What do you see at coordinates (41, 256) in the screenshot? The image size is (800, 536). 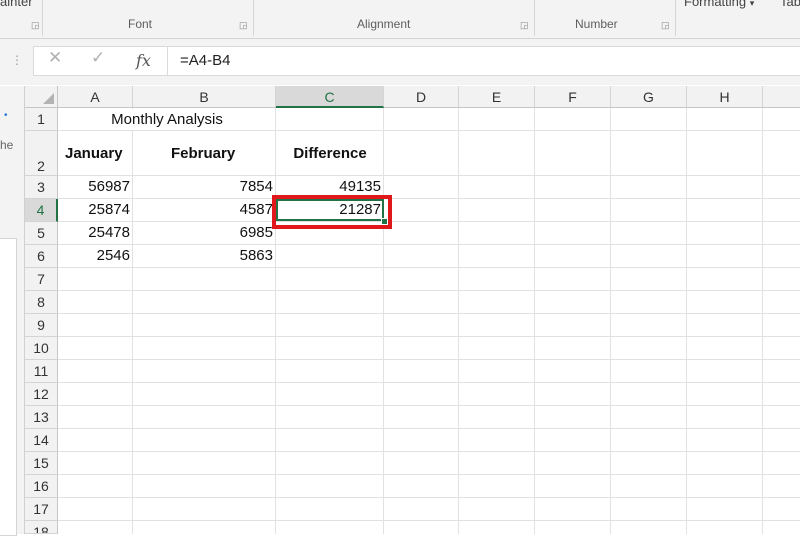 I see `row-header-6: 6` at bounding box center [41, 256].